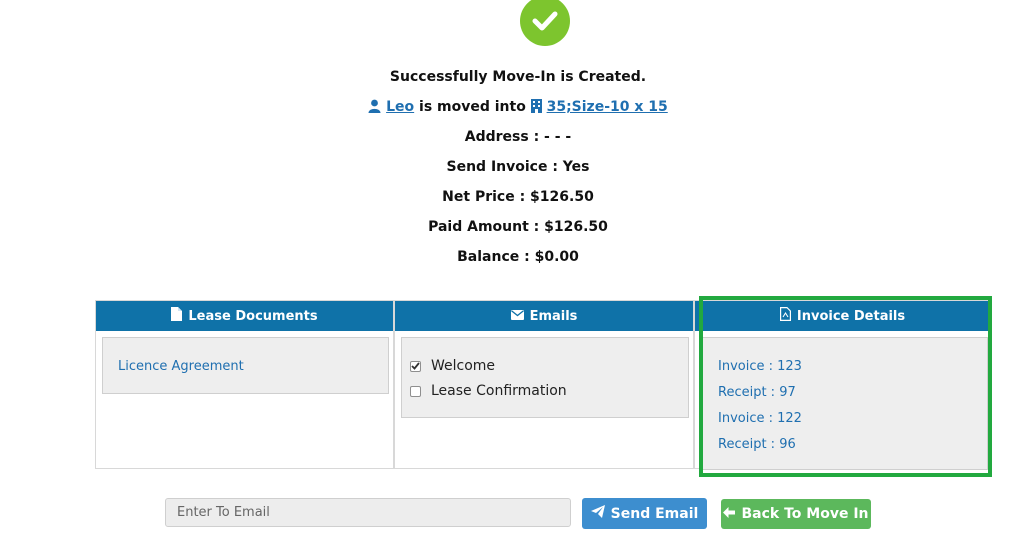 Image resolution: width=1036 pixels, height=559 pixels. I want to click on welcome-checkbox, so click(415, 366).